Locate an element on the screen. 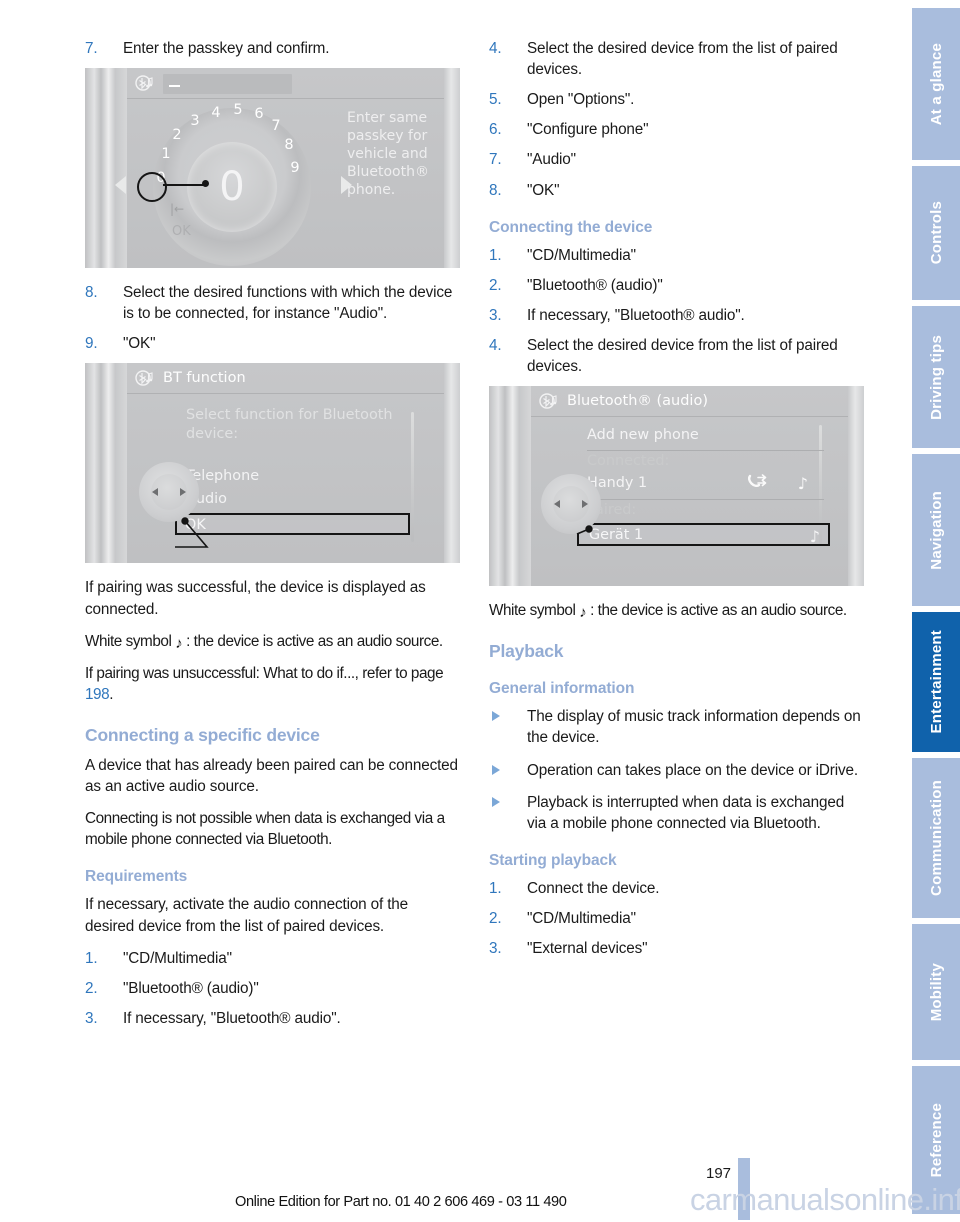 The width and height of the screenshot is (960, 1222). watermark: carmanualsonline.info is located at coordinates (825, 1199).